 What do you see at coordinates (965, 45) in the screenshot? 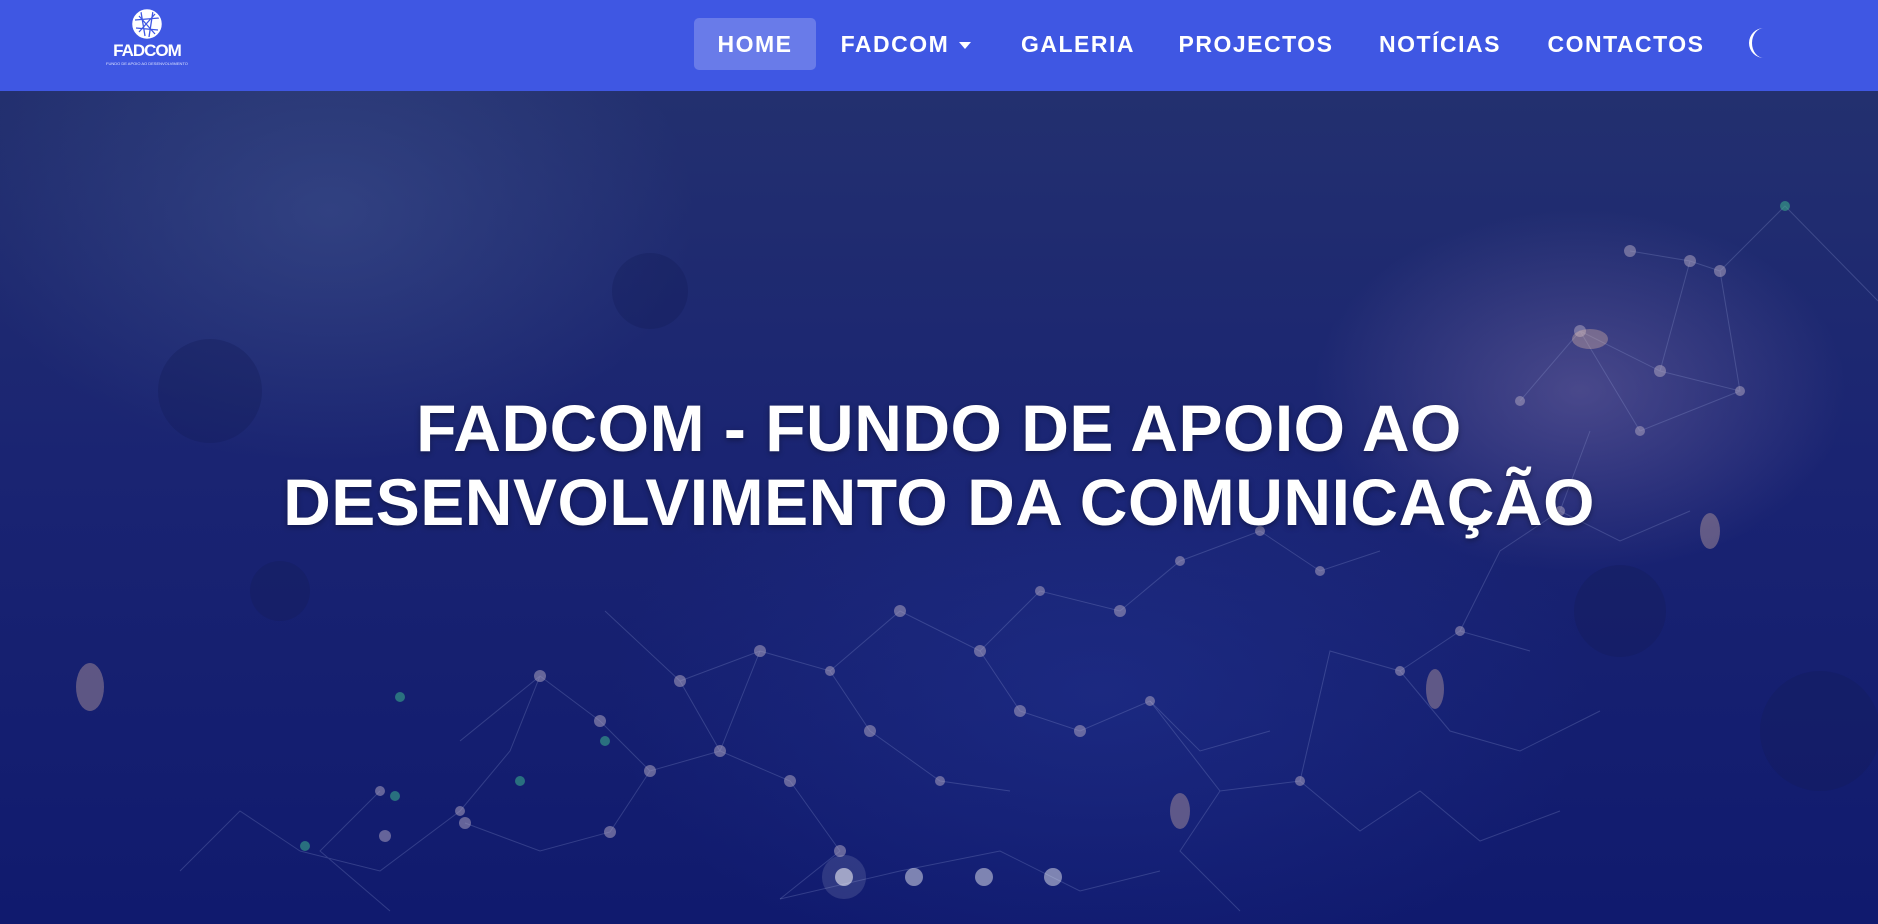
I see `caret-down-icon` at bounding box center [965, 45].